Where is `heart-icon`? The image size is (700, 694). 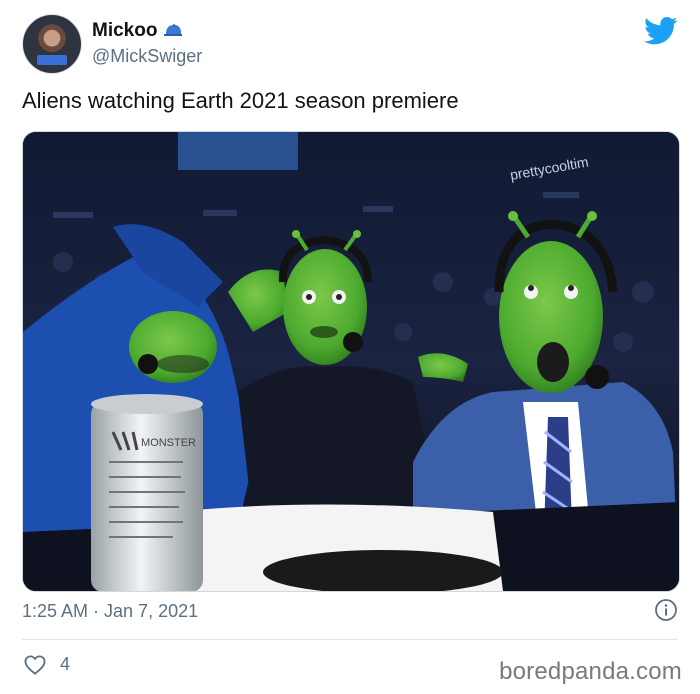
heart-icon is located at coordinates (35, 665).